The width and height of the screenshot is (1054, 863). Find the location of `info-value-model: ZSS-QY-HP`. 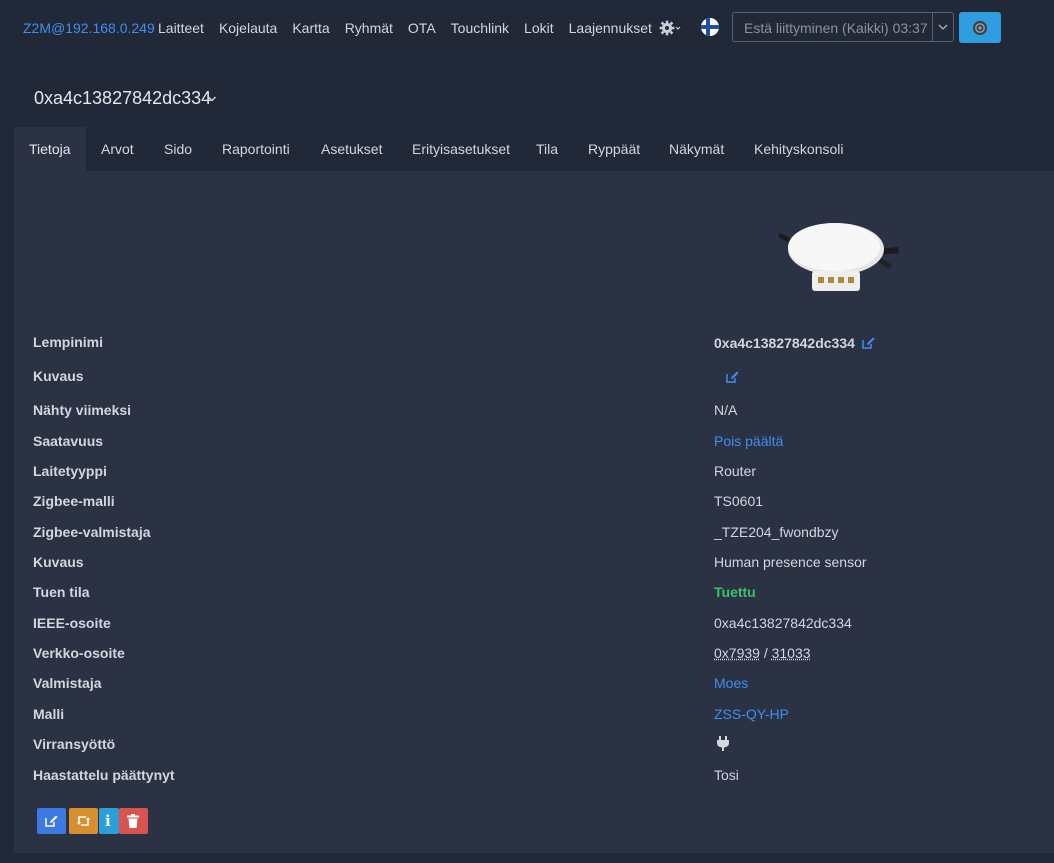

info-value-model: ZSS-QY-HP is located at coordinates (751, 714).